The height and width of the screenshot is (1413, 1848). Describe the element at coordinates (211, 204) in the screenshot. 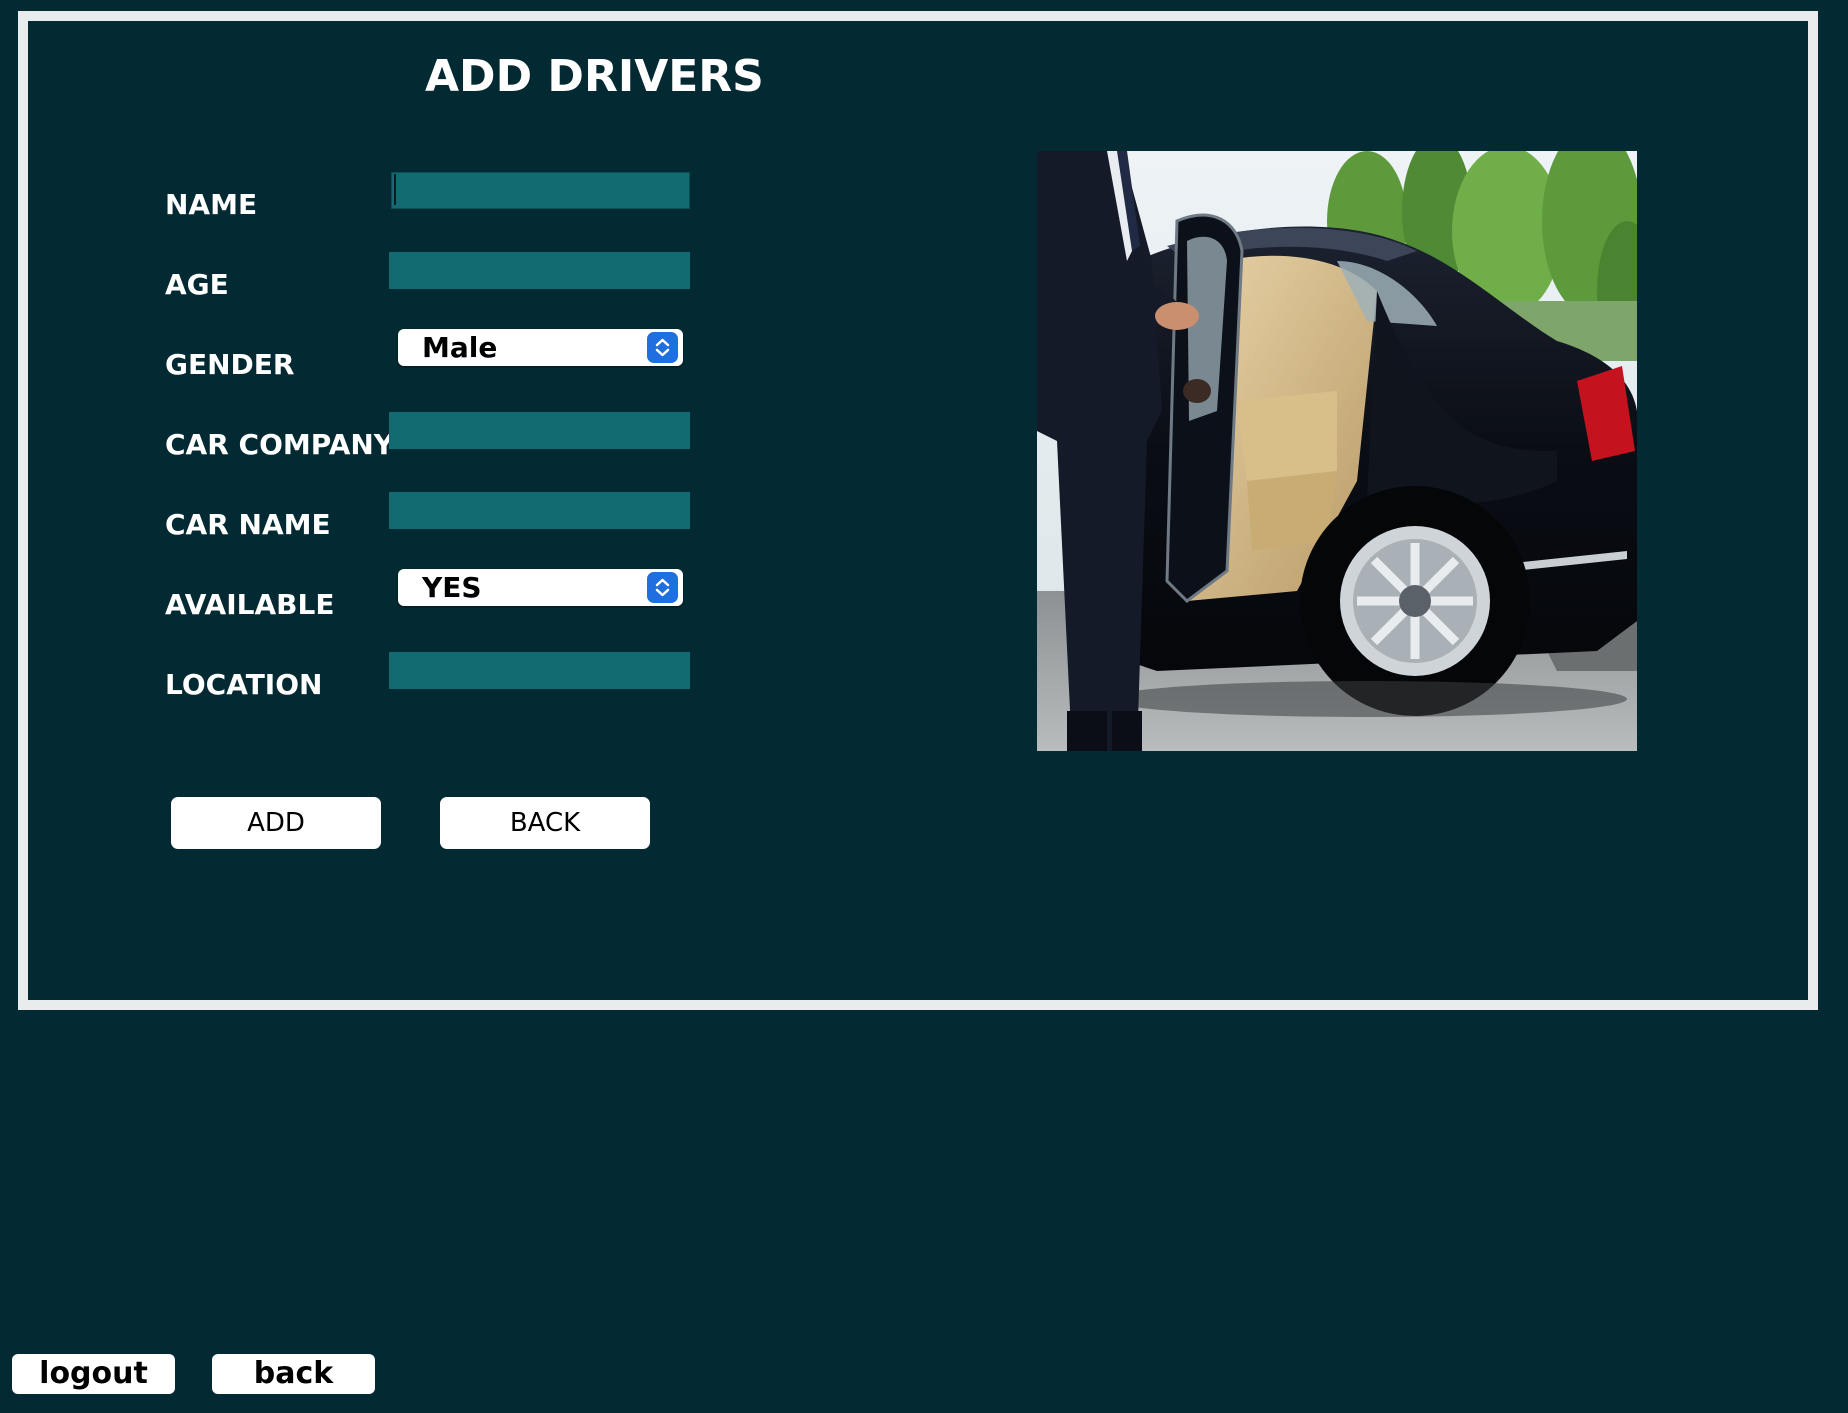

I see `name-label: NAME` at that location.